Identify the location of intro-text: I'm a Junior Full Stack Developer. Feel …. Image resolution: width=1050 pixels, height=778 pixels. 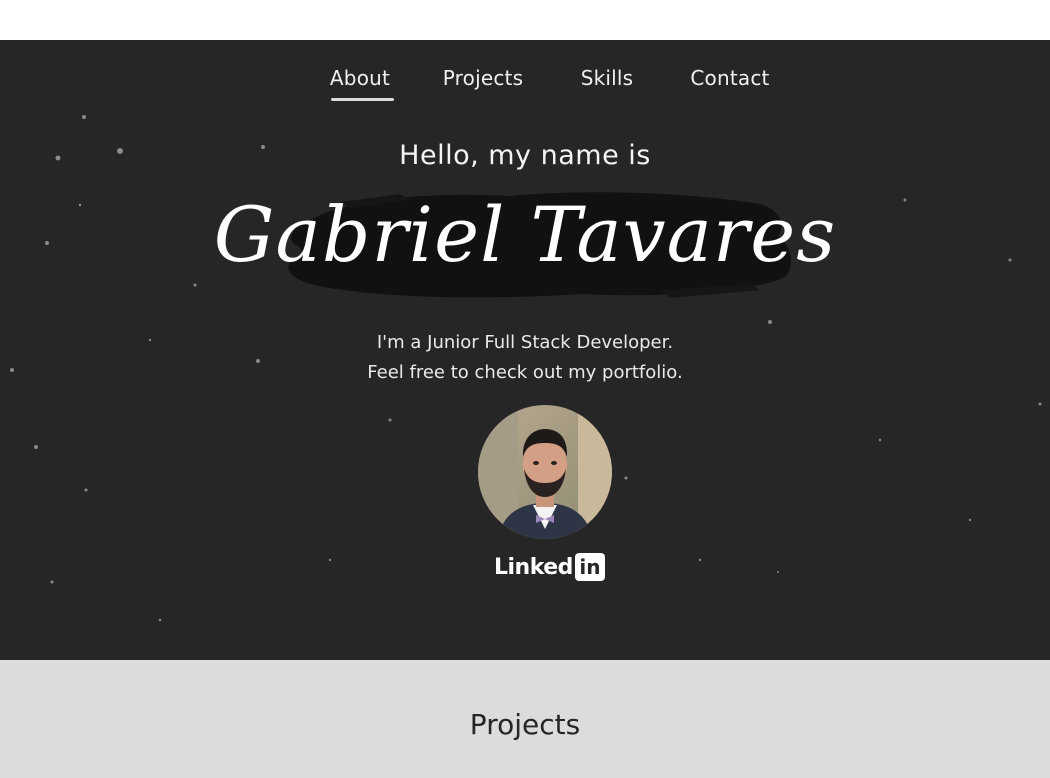
(525, 358).